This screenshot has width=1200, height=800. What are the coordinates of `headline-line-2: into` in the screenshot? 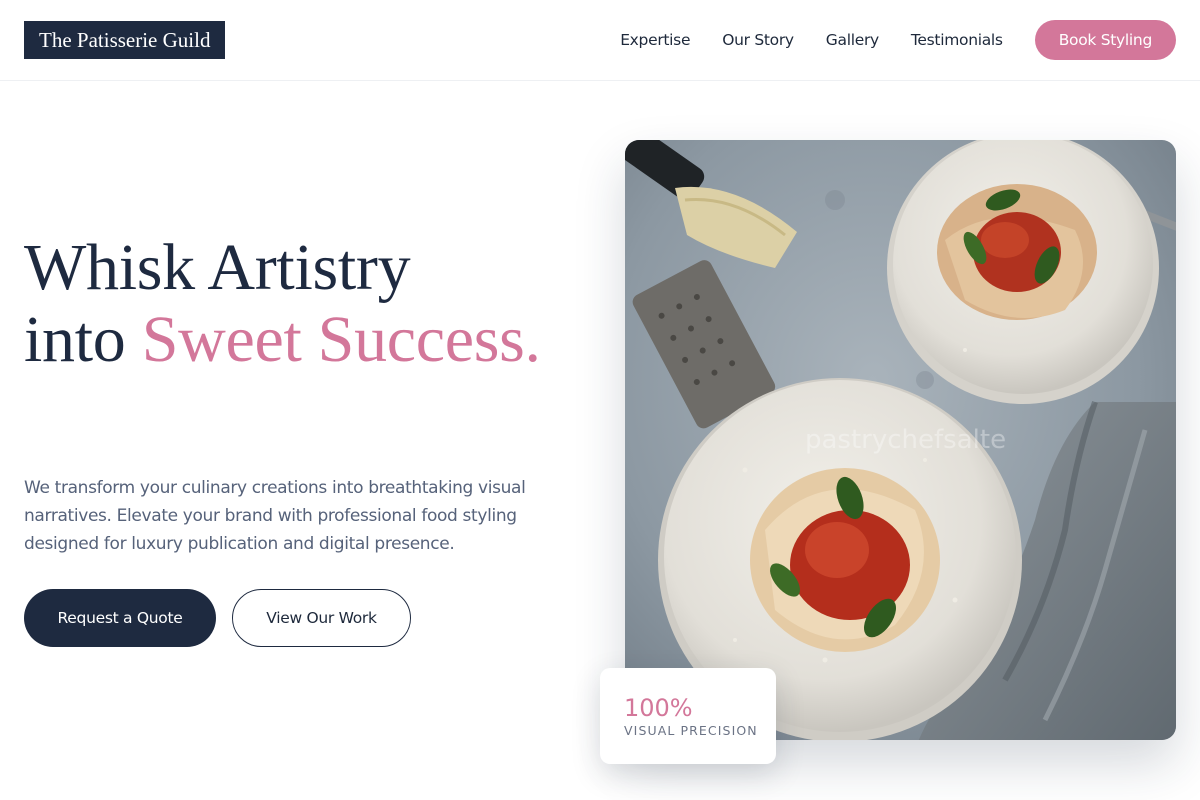 It's located at (83, 339).